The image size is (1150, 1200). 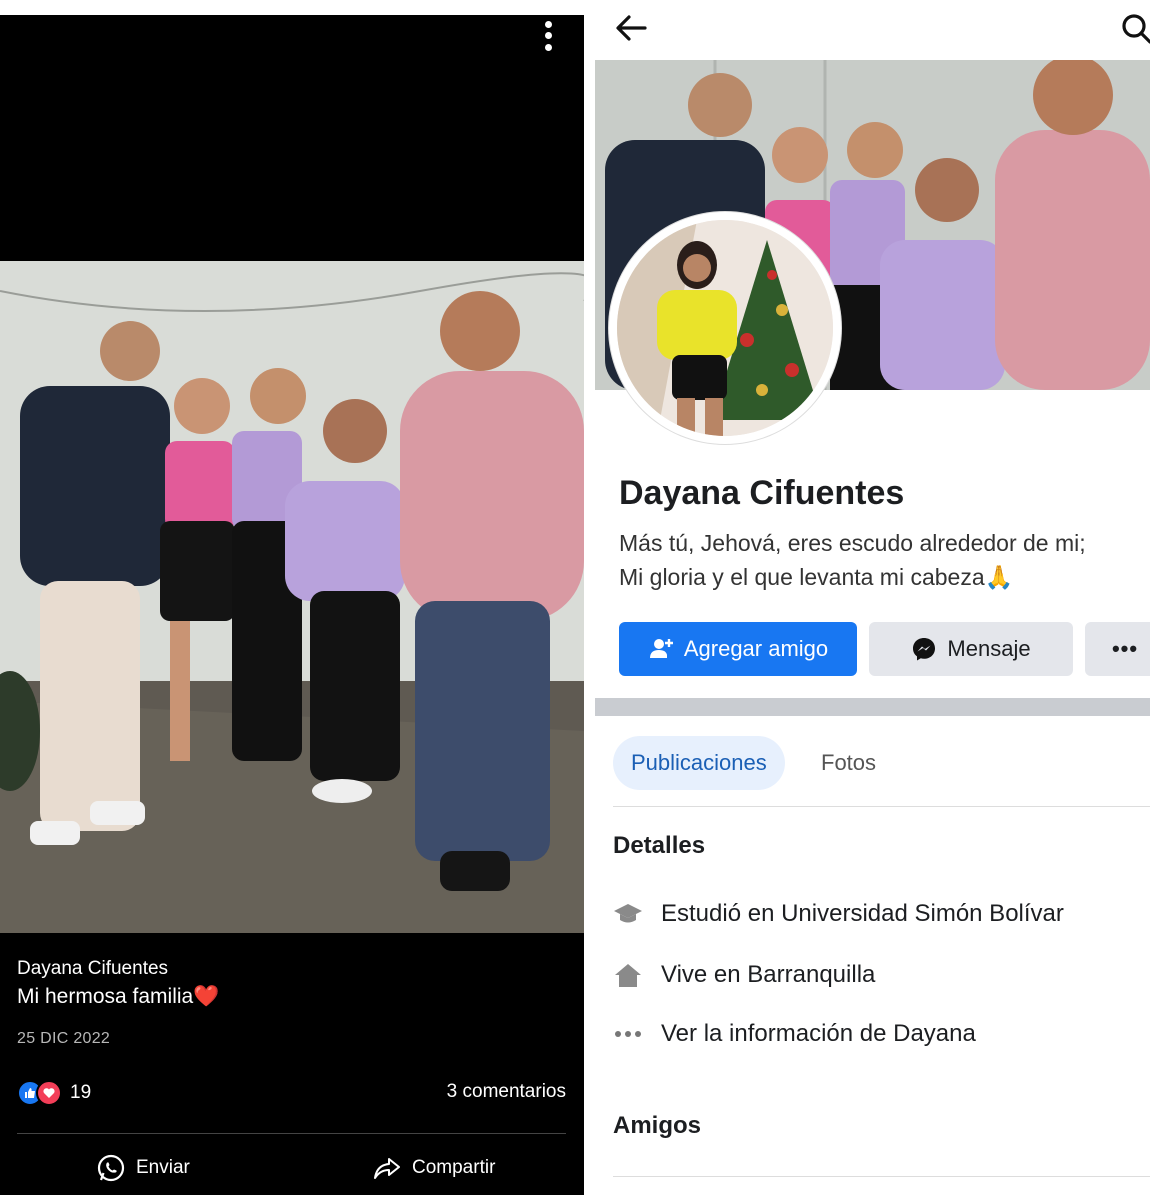 What do you see at coordinates (163, 1167) in the screenshot?
I see `send-label: Enviar` at bounding box center [163, 1167].